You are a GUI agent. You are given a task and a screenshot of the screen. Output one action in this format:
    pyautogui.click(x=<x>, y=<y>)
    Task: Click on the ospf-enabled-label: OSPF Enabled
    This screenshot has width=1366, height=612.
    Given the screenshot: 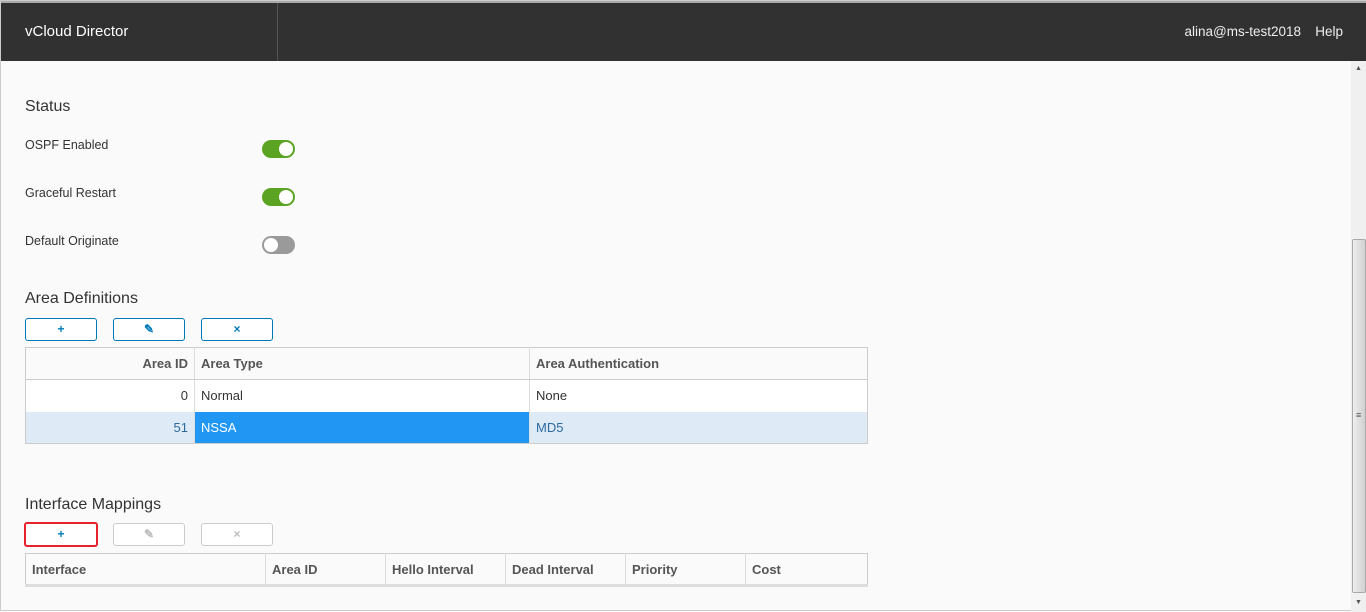 What is the action you would take?
    pyautogui.click(x=67, y=145)
    